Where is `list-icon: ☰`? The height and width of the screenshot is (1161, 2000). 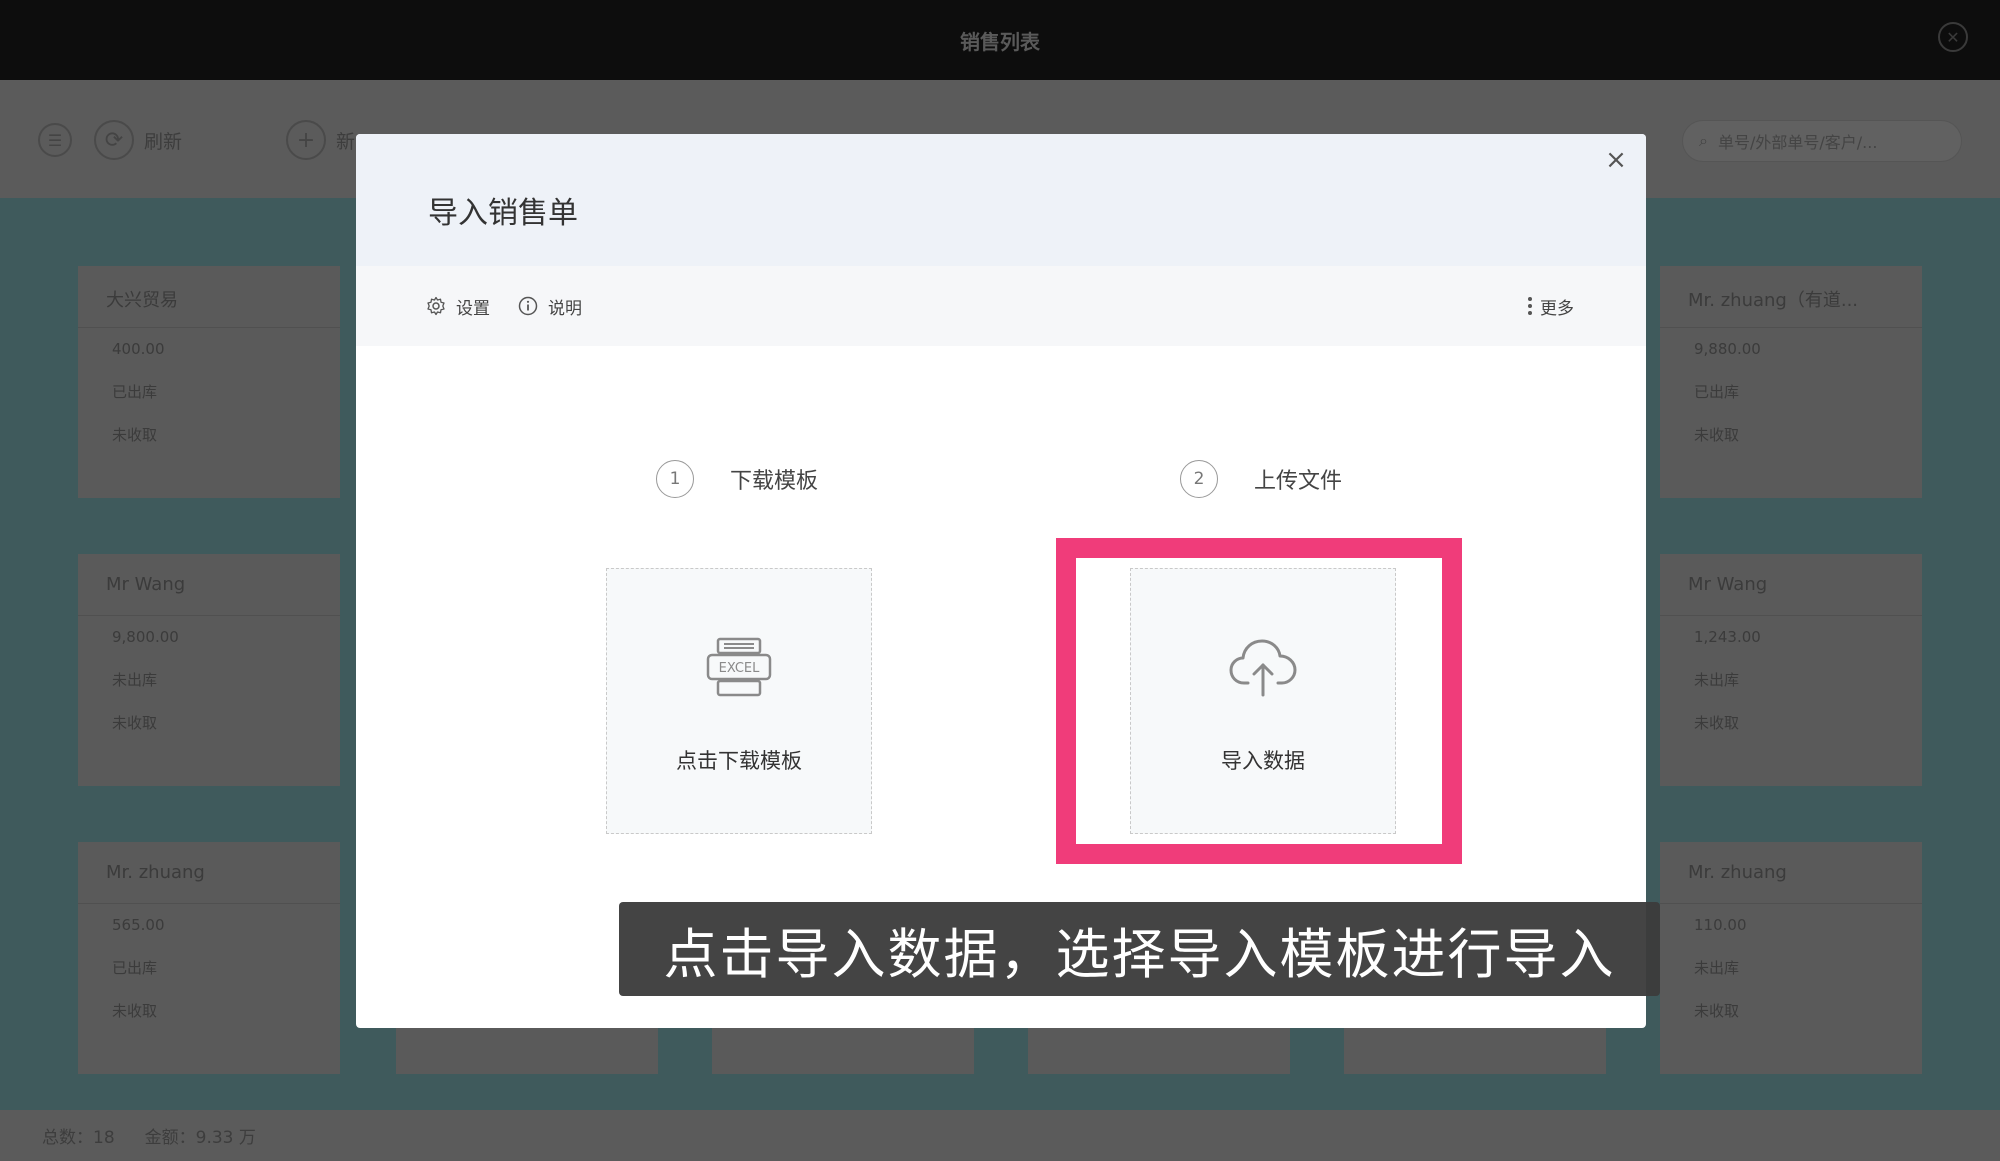
list-icon: ☰ is located at coordinates (55, 140).